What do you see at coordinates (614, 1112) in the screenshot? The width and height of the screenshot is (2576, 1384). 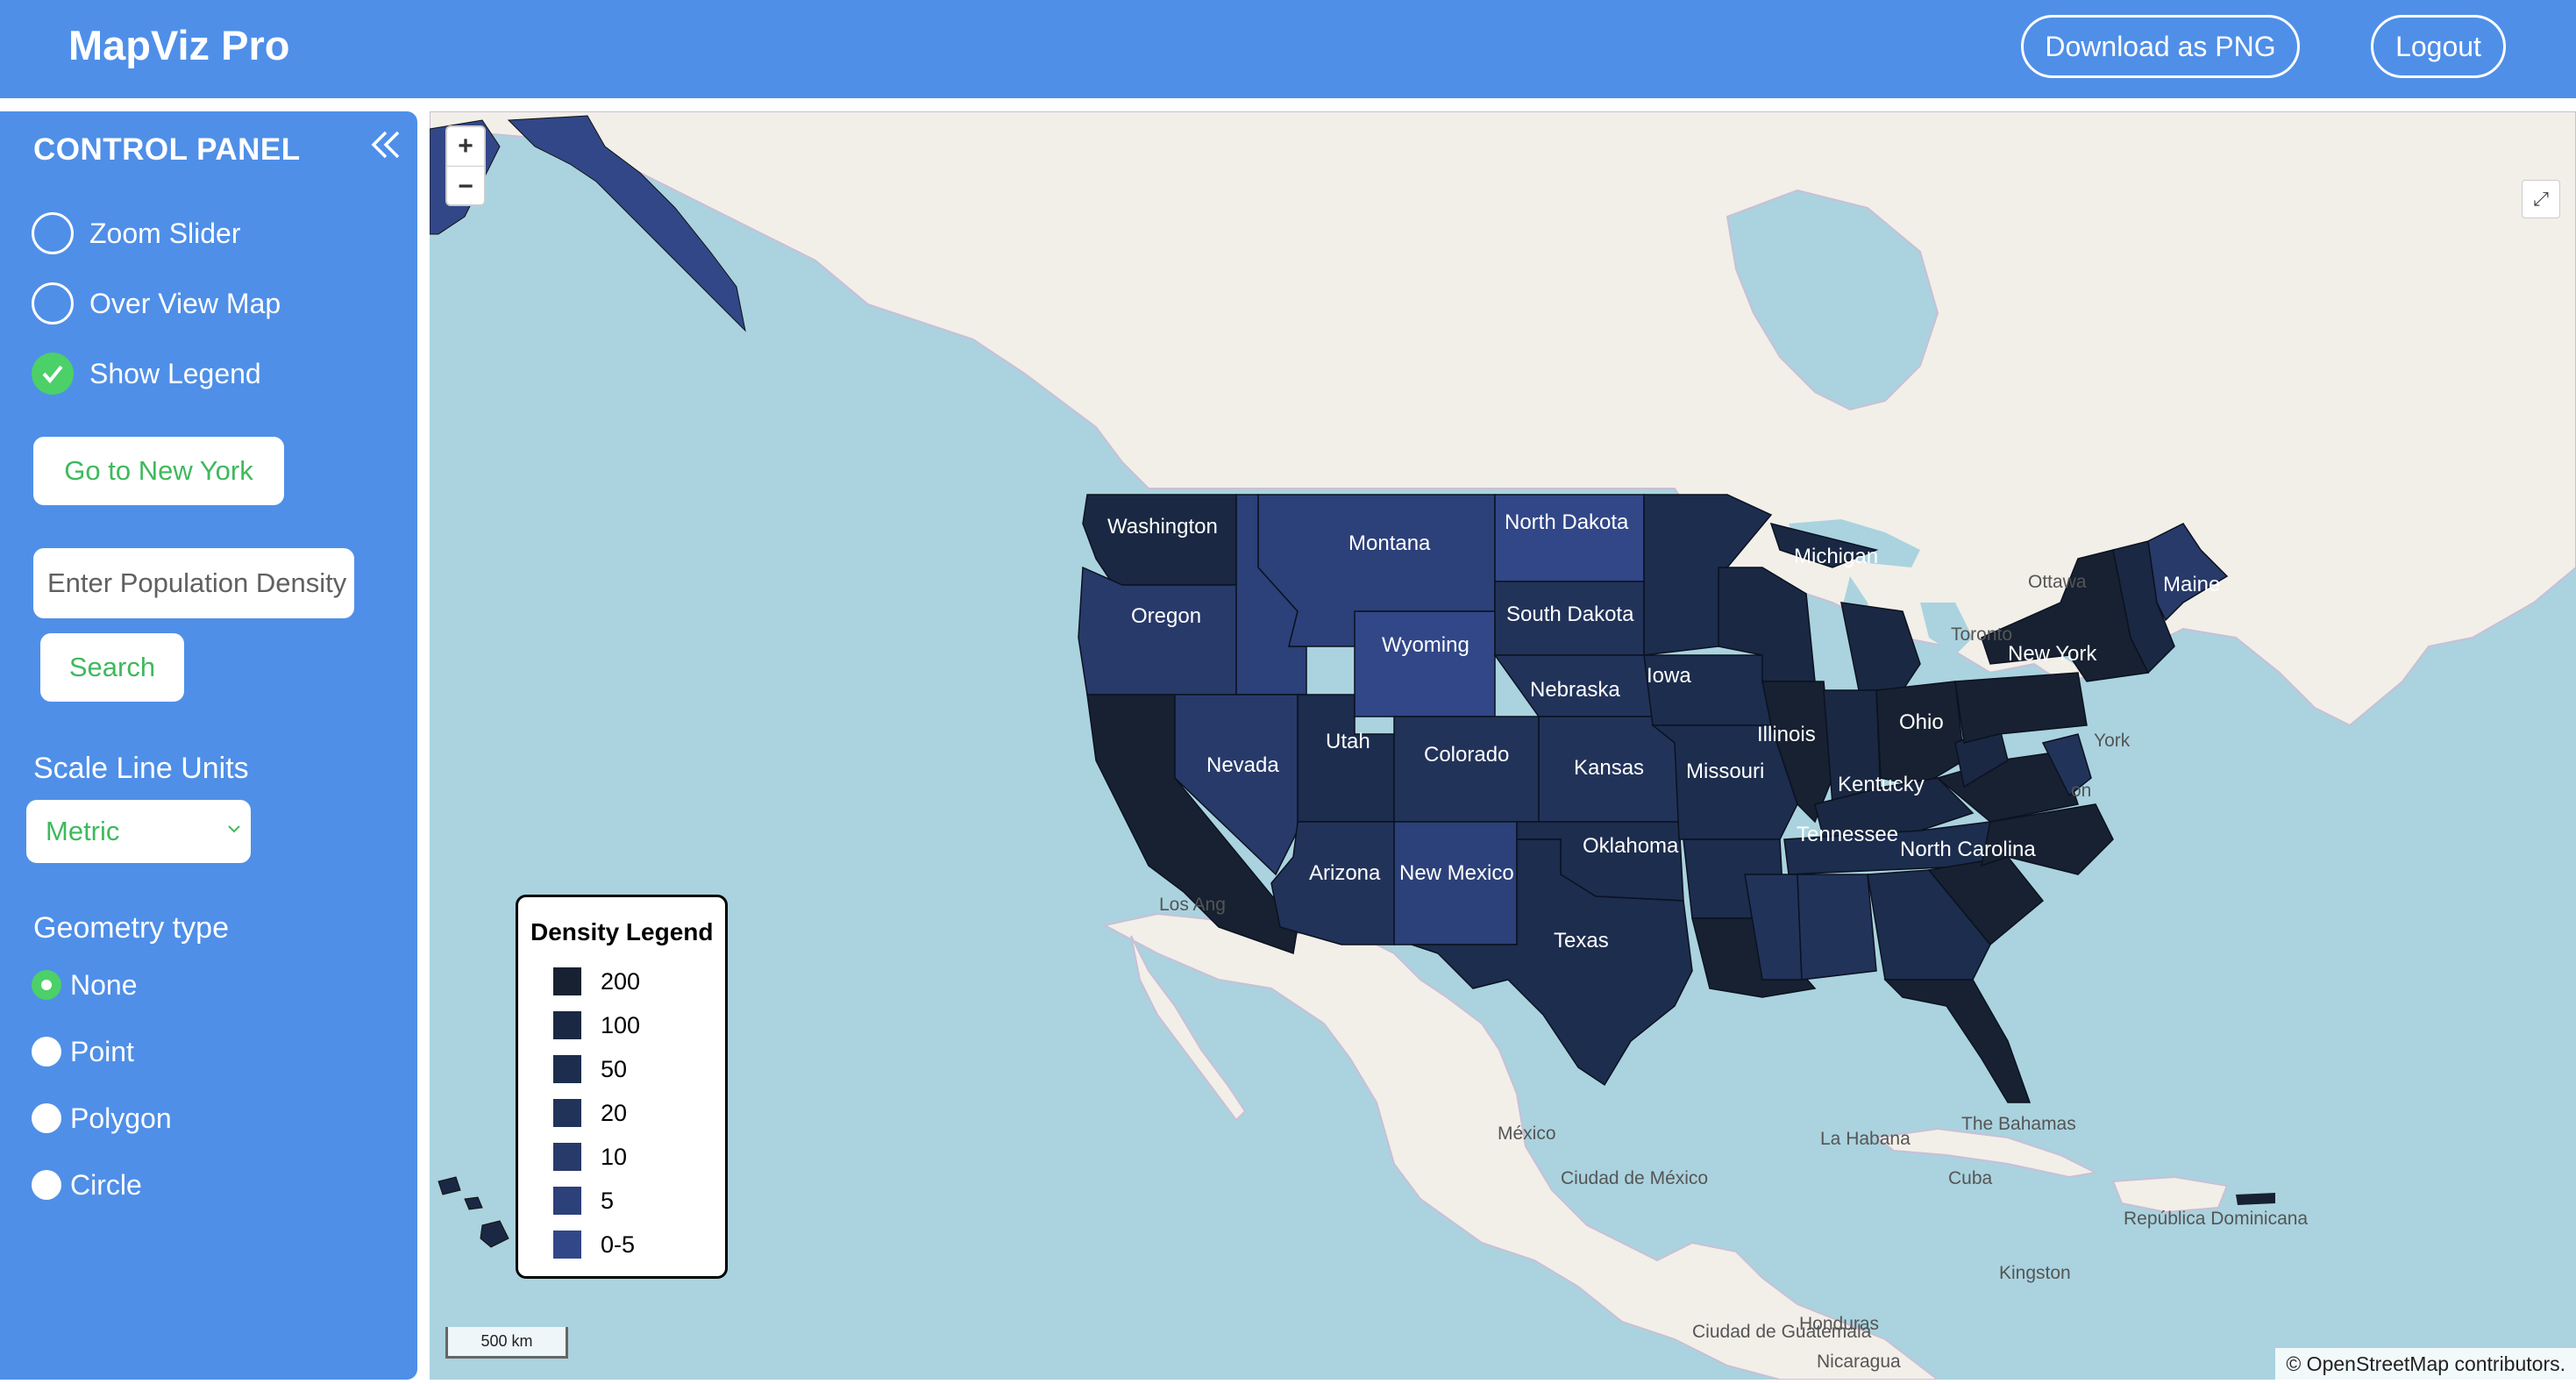 I see `legend-label: 20` at bounding box center [614, 1112].